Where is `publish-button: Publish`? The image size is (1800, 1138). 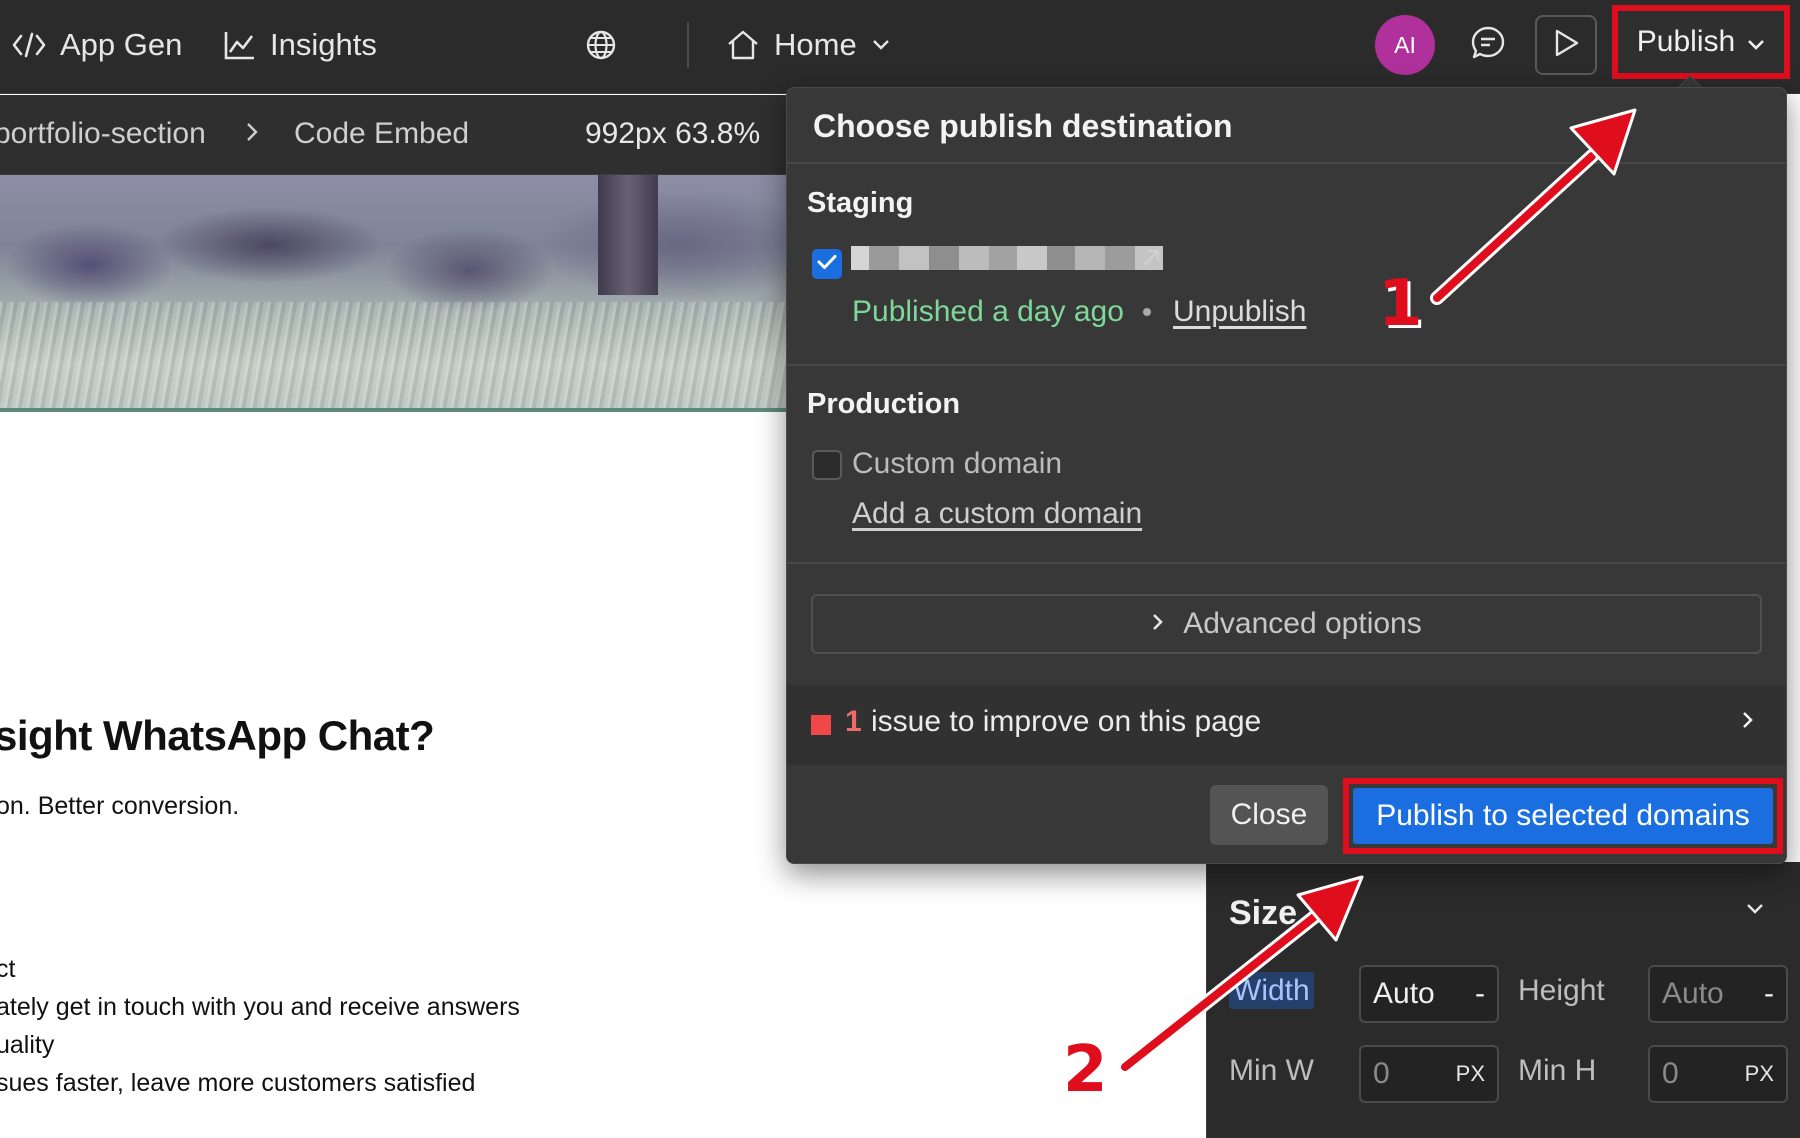 publish-button: Publish is located at coordinates (1701, 42).